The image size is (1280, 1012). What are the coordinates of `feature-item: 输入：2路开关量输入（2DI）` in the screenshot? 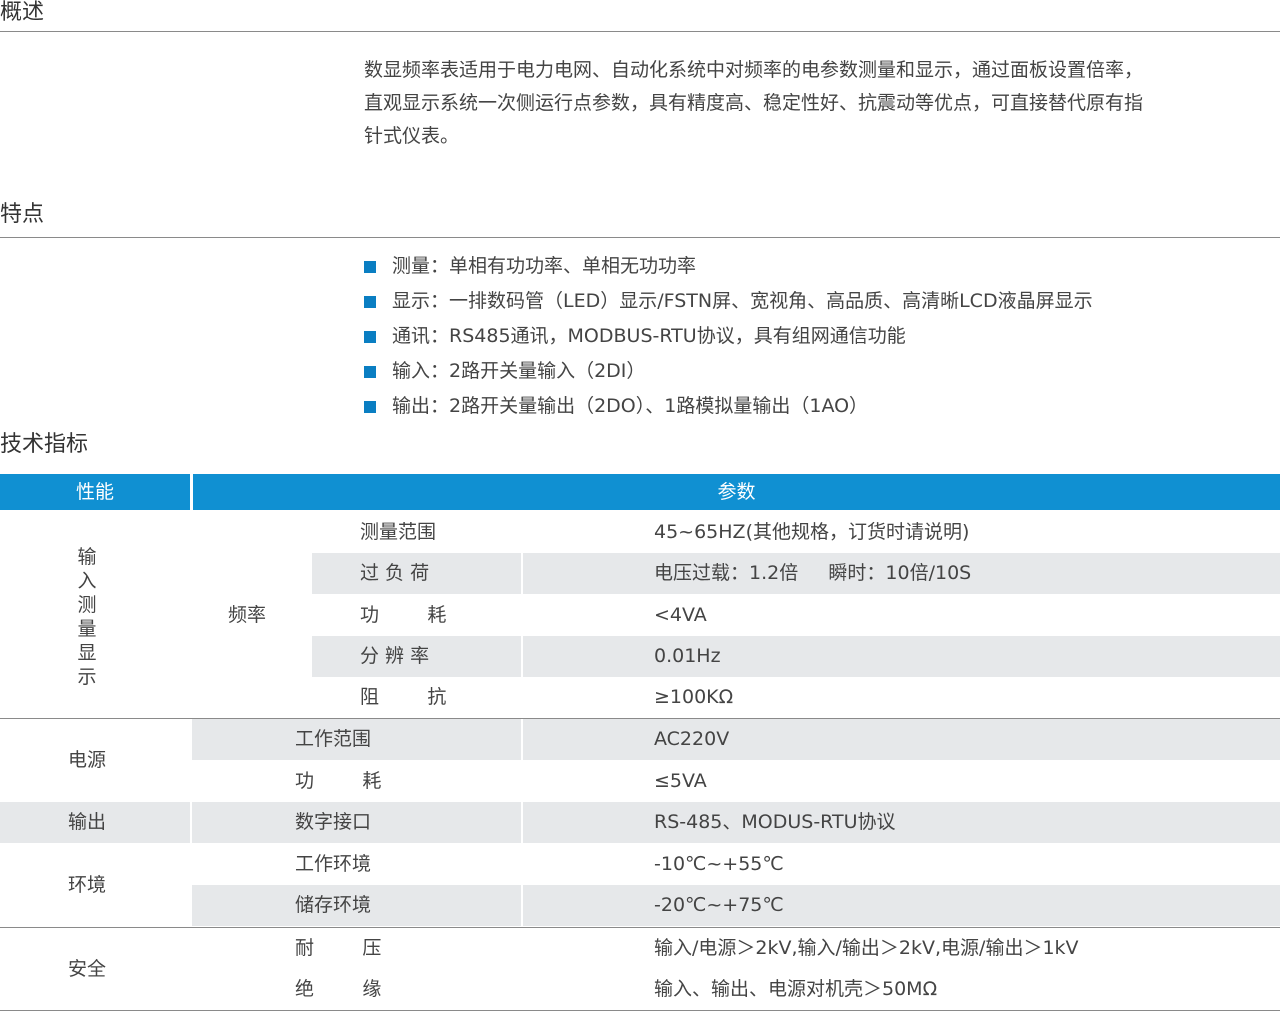 It's located at (728, 371).